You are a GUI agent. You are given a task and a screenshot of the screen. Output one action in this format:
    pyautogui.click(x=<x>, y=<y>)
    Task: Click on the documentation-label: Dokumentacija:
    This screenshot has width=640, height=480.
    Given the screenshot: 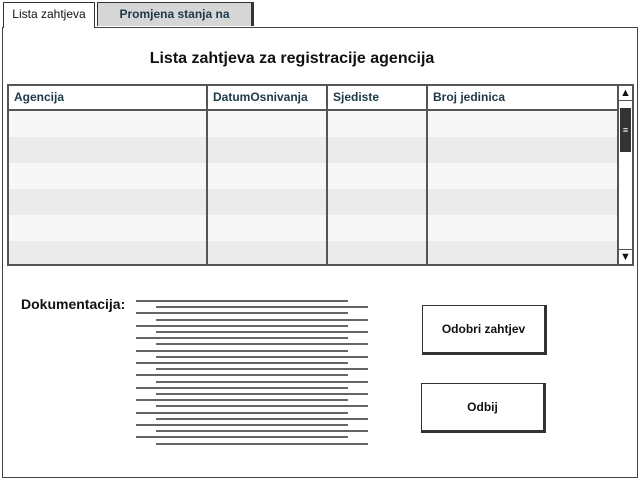 What is the action you would take?
    pyautogui.click(x=73, y=304)
    